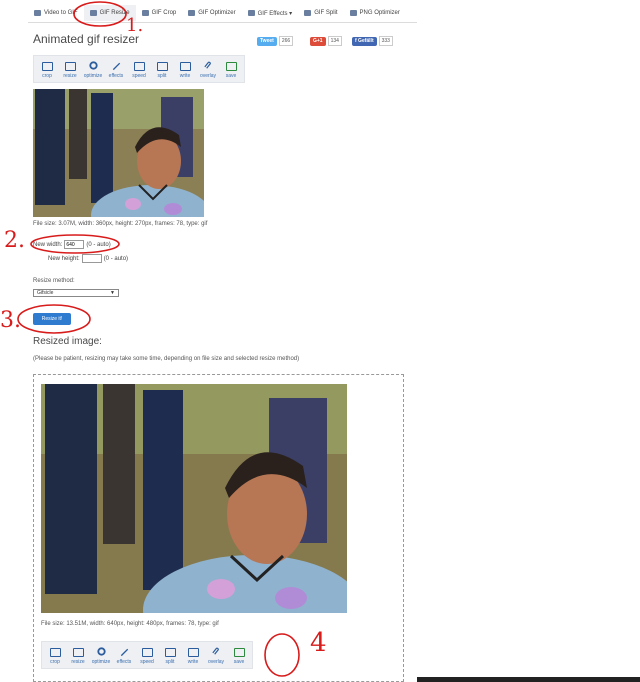  What do you see at coordinates (116, 66) in the screenshot?
I see `pencil-icon` at bounding box center [116, 66].